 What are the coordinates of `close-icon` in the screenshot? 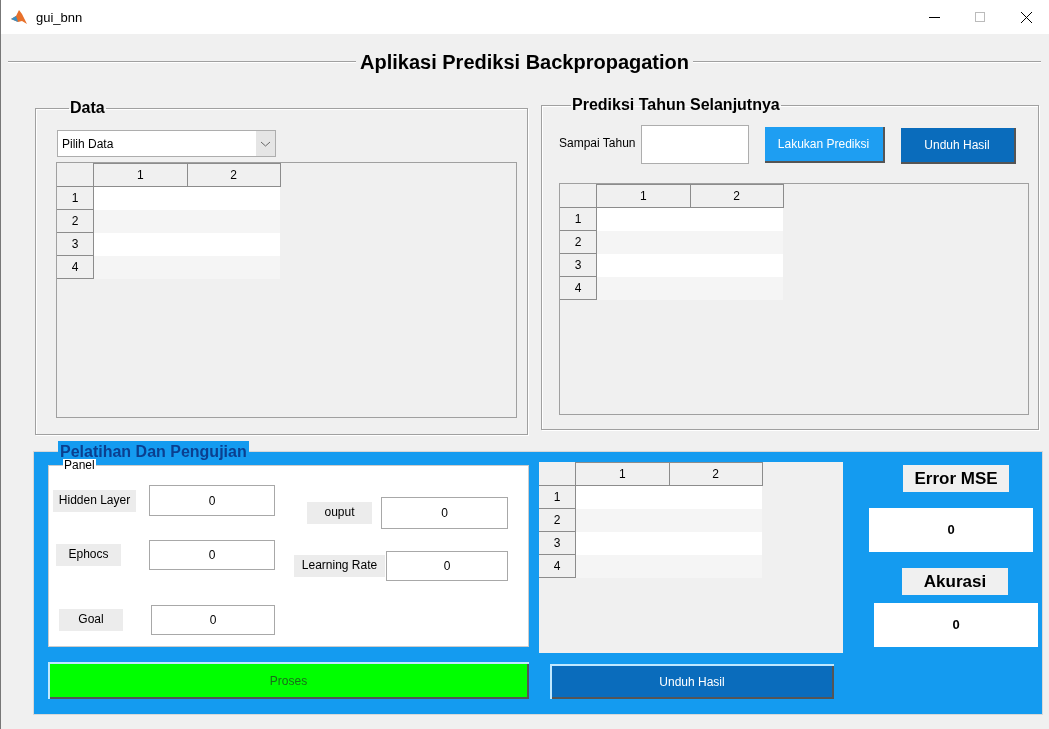 It's located at (1026, 17).